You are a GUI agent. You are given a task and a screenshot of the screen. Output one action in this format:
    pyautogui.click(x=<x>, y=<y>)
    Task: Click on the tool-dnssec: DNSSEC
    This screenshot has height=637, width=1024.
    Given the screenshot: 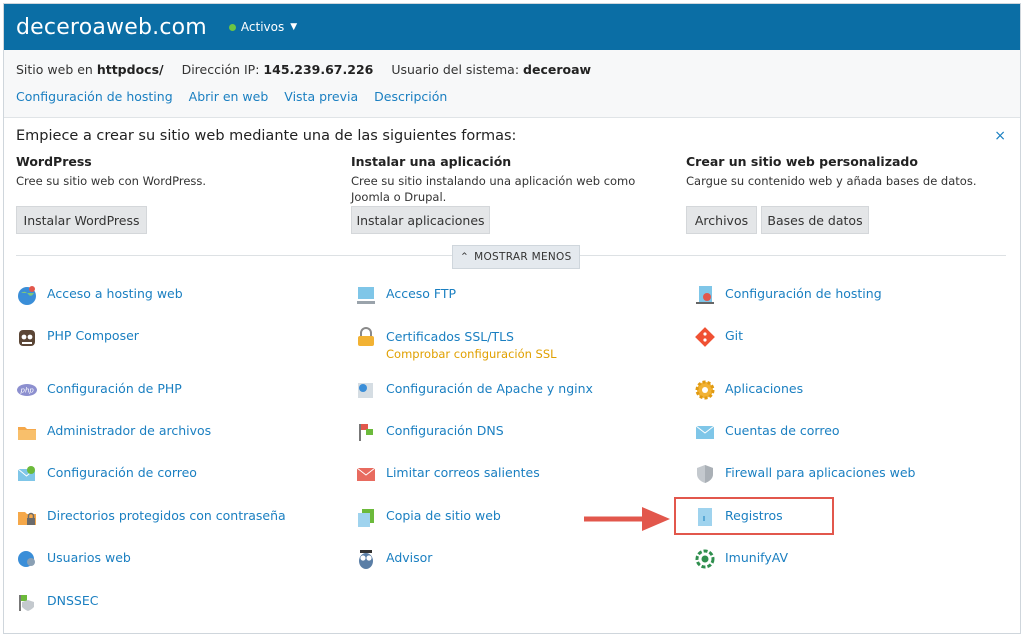 What is the action you would take?
    pyautogui.click(x=57, y=602)
    